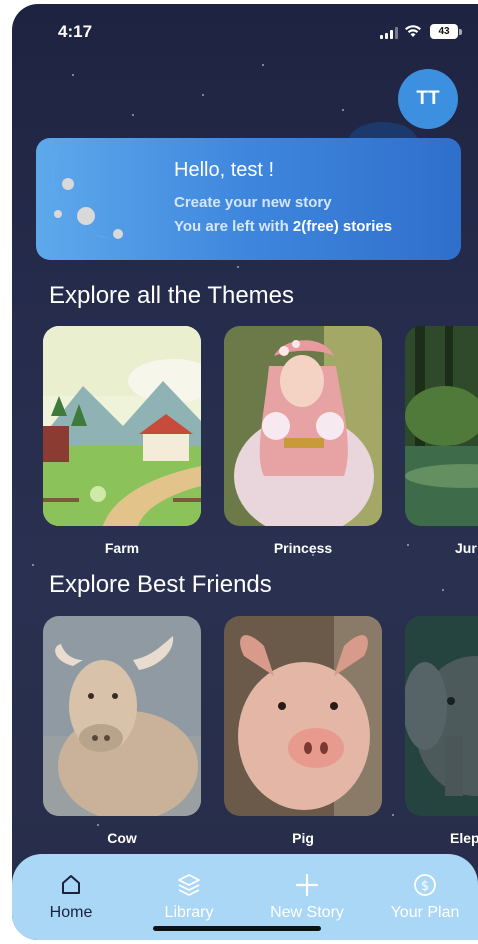 The width and height of the screenshot is (478, 944). I want to click on theme-card-jungle, so click(441, 426).